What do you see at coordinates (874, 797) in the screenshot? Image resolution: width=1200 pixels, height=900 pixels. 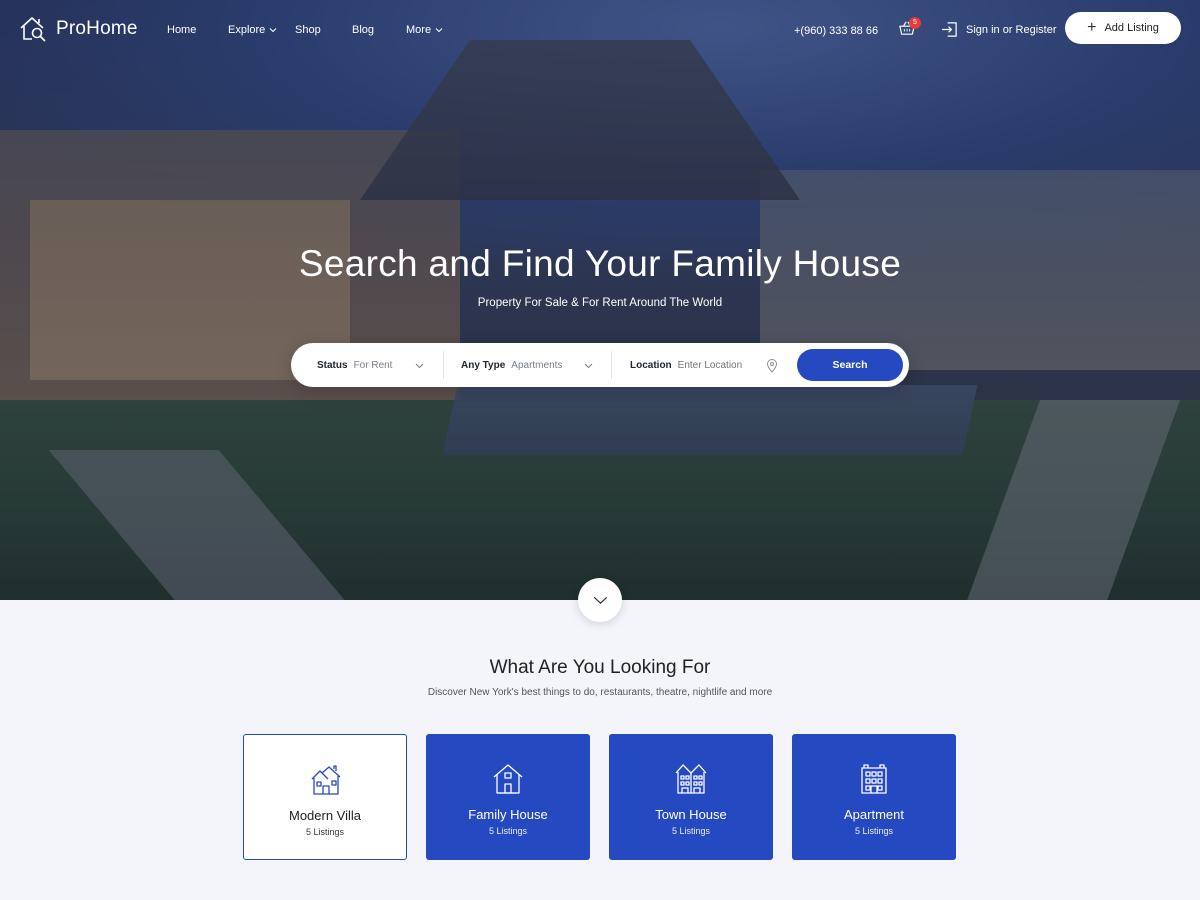 I see `category-card-apartment: Apartment 5 Listings` at bounding box center [874, 797].